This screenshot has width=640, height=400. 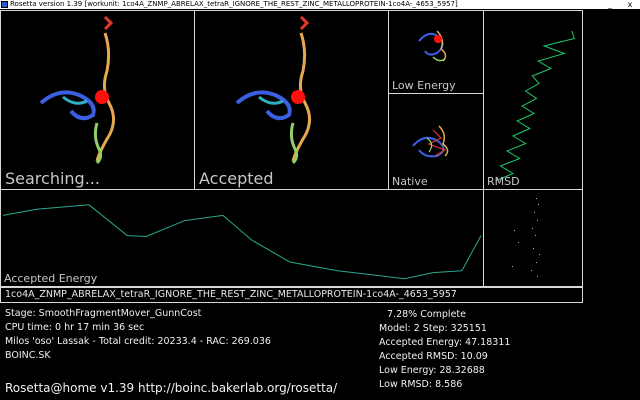 What do you see at coordinates (51, 278) in the screenshot?
I see `accepted-energy-label: Accepted Energy` at bounding box center [51, 278].